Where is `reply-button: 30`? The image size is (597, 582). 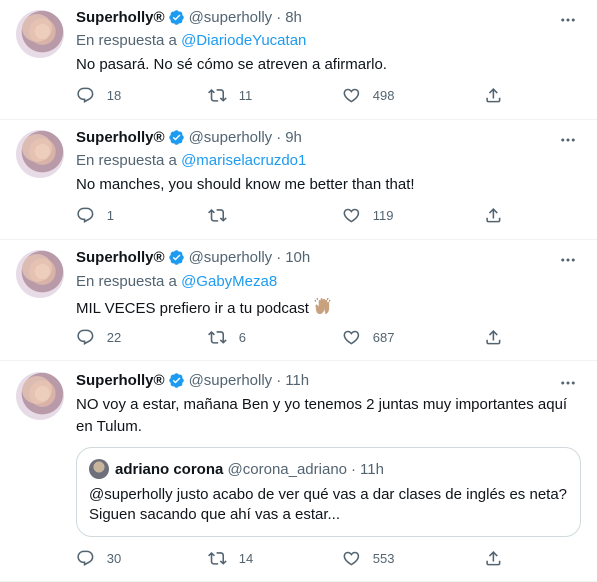
reply-button: 30 is located at coordinates (98, 558).